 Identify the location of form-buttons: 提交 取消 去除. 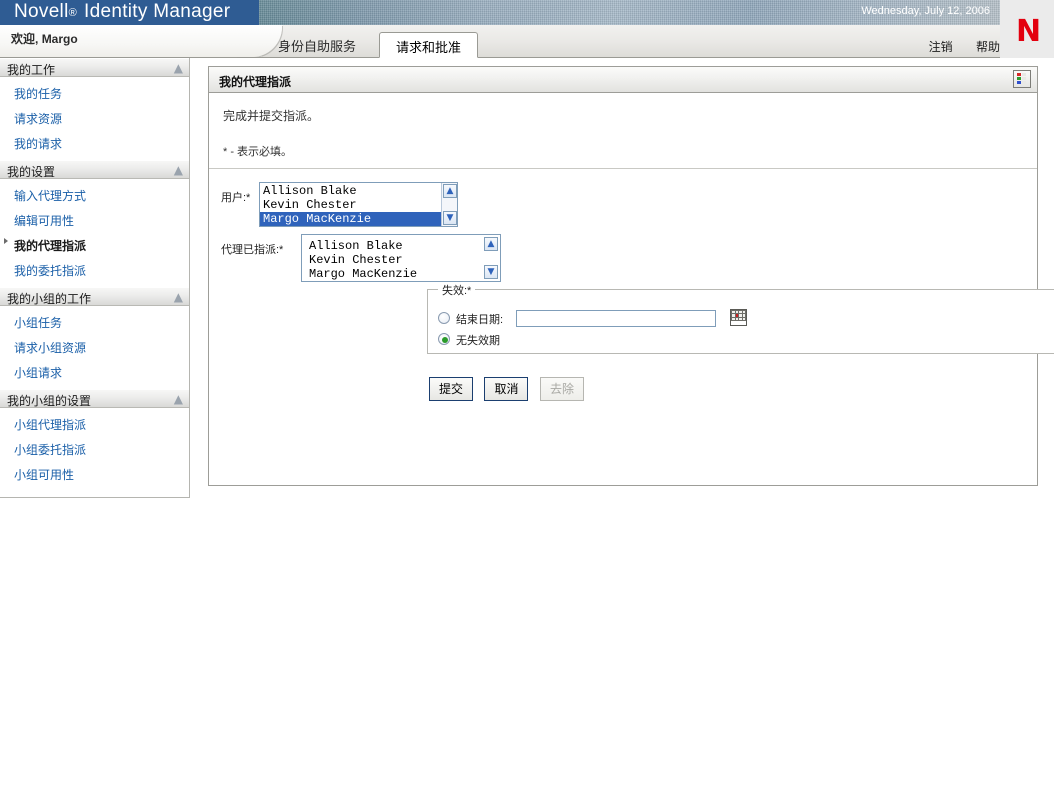
(509, 389).